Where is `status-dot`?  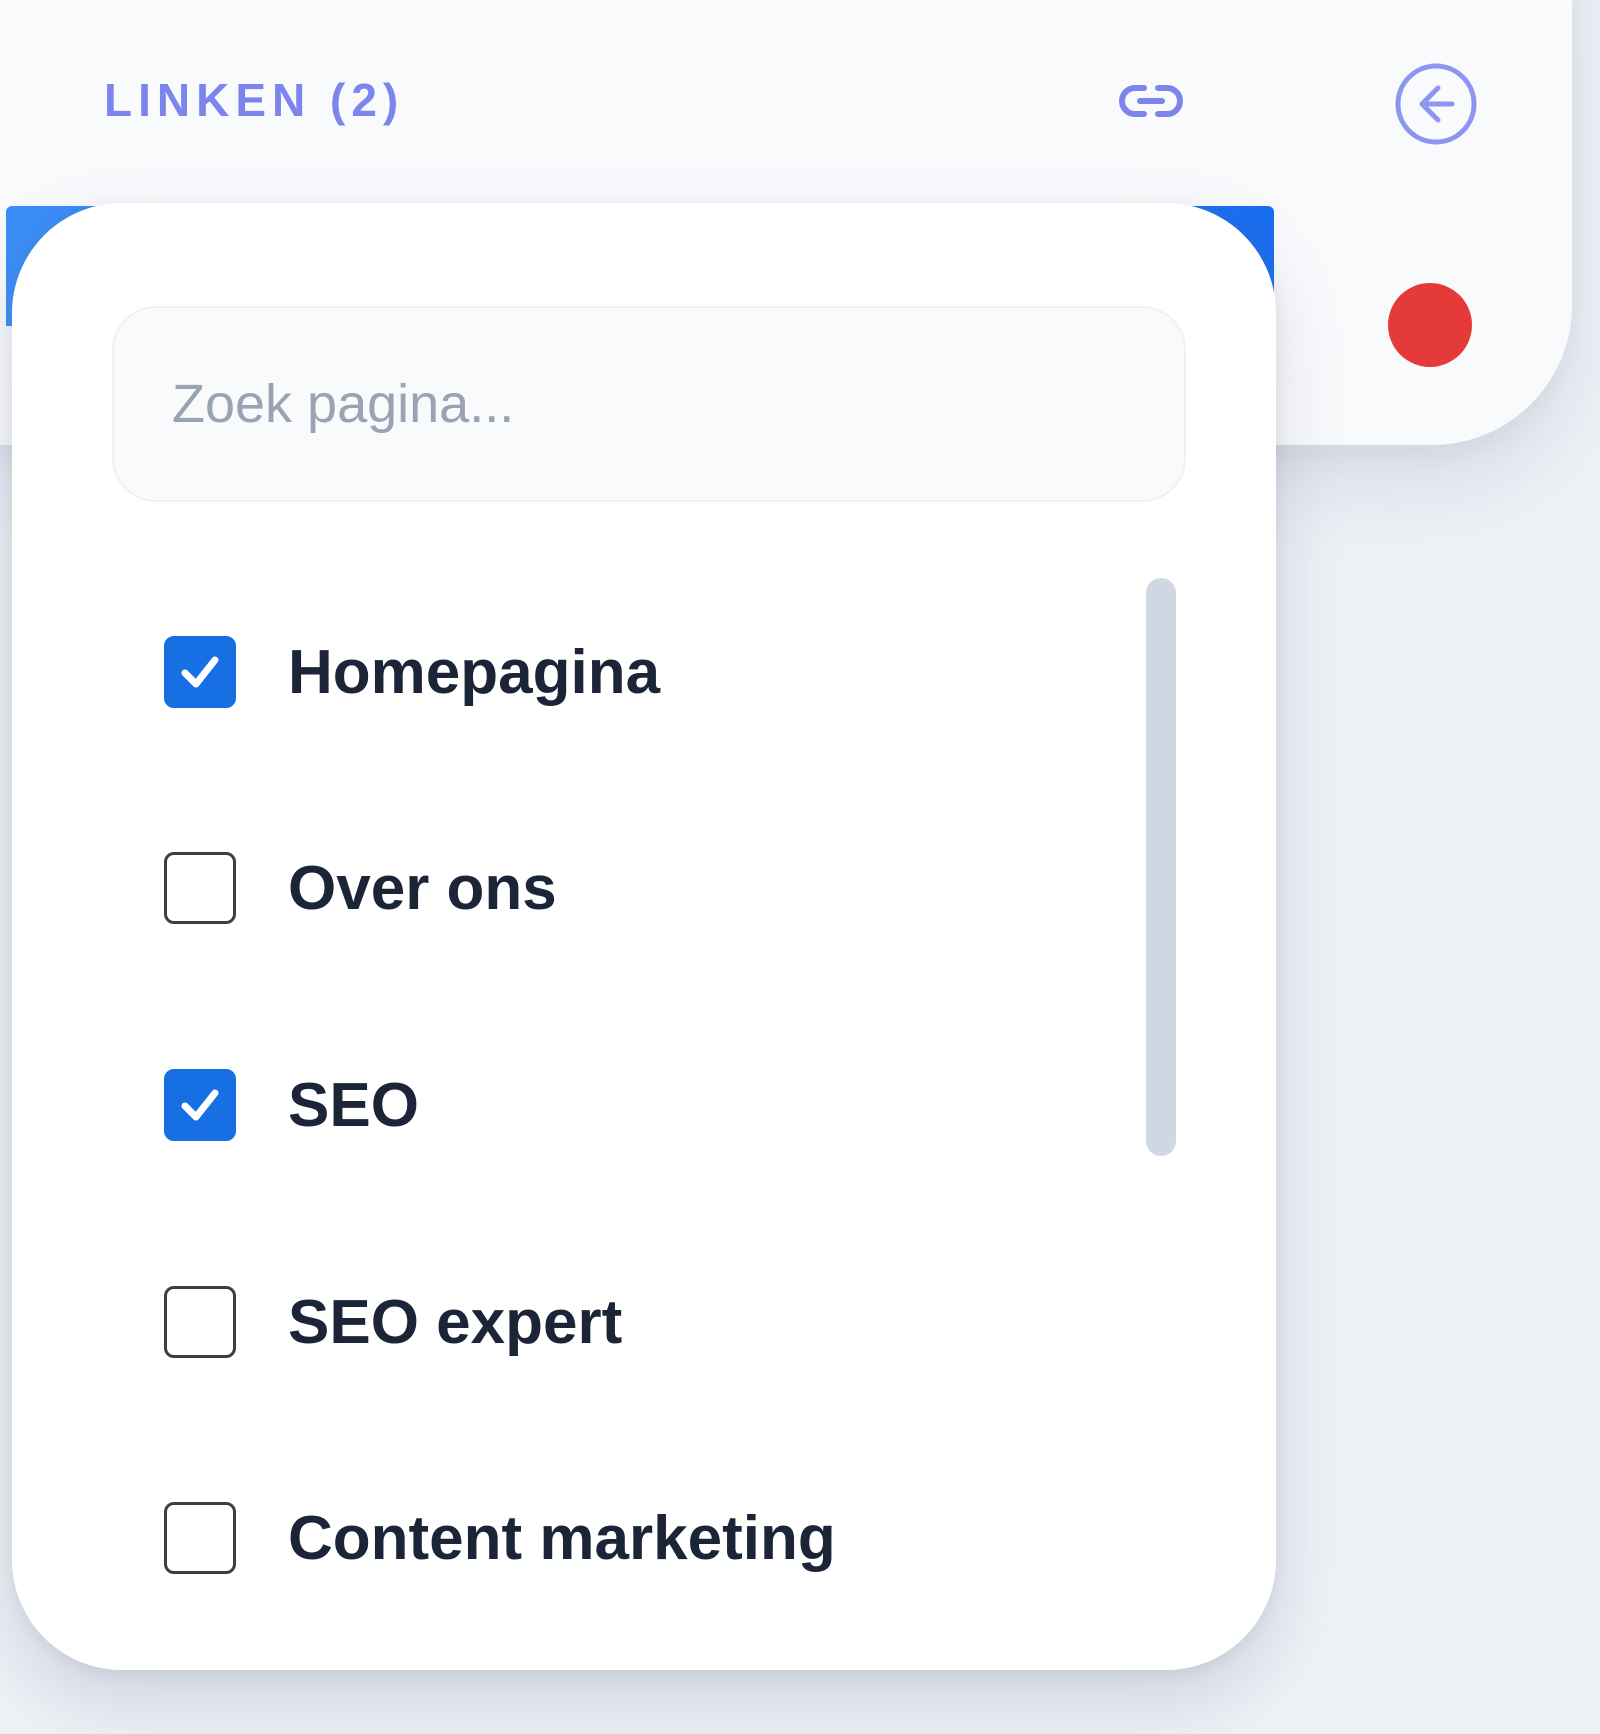 status-dot is located at coordinates (1430, 325).